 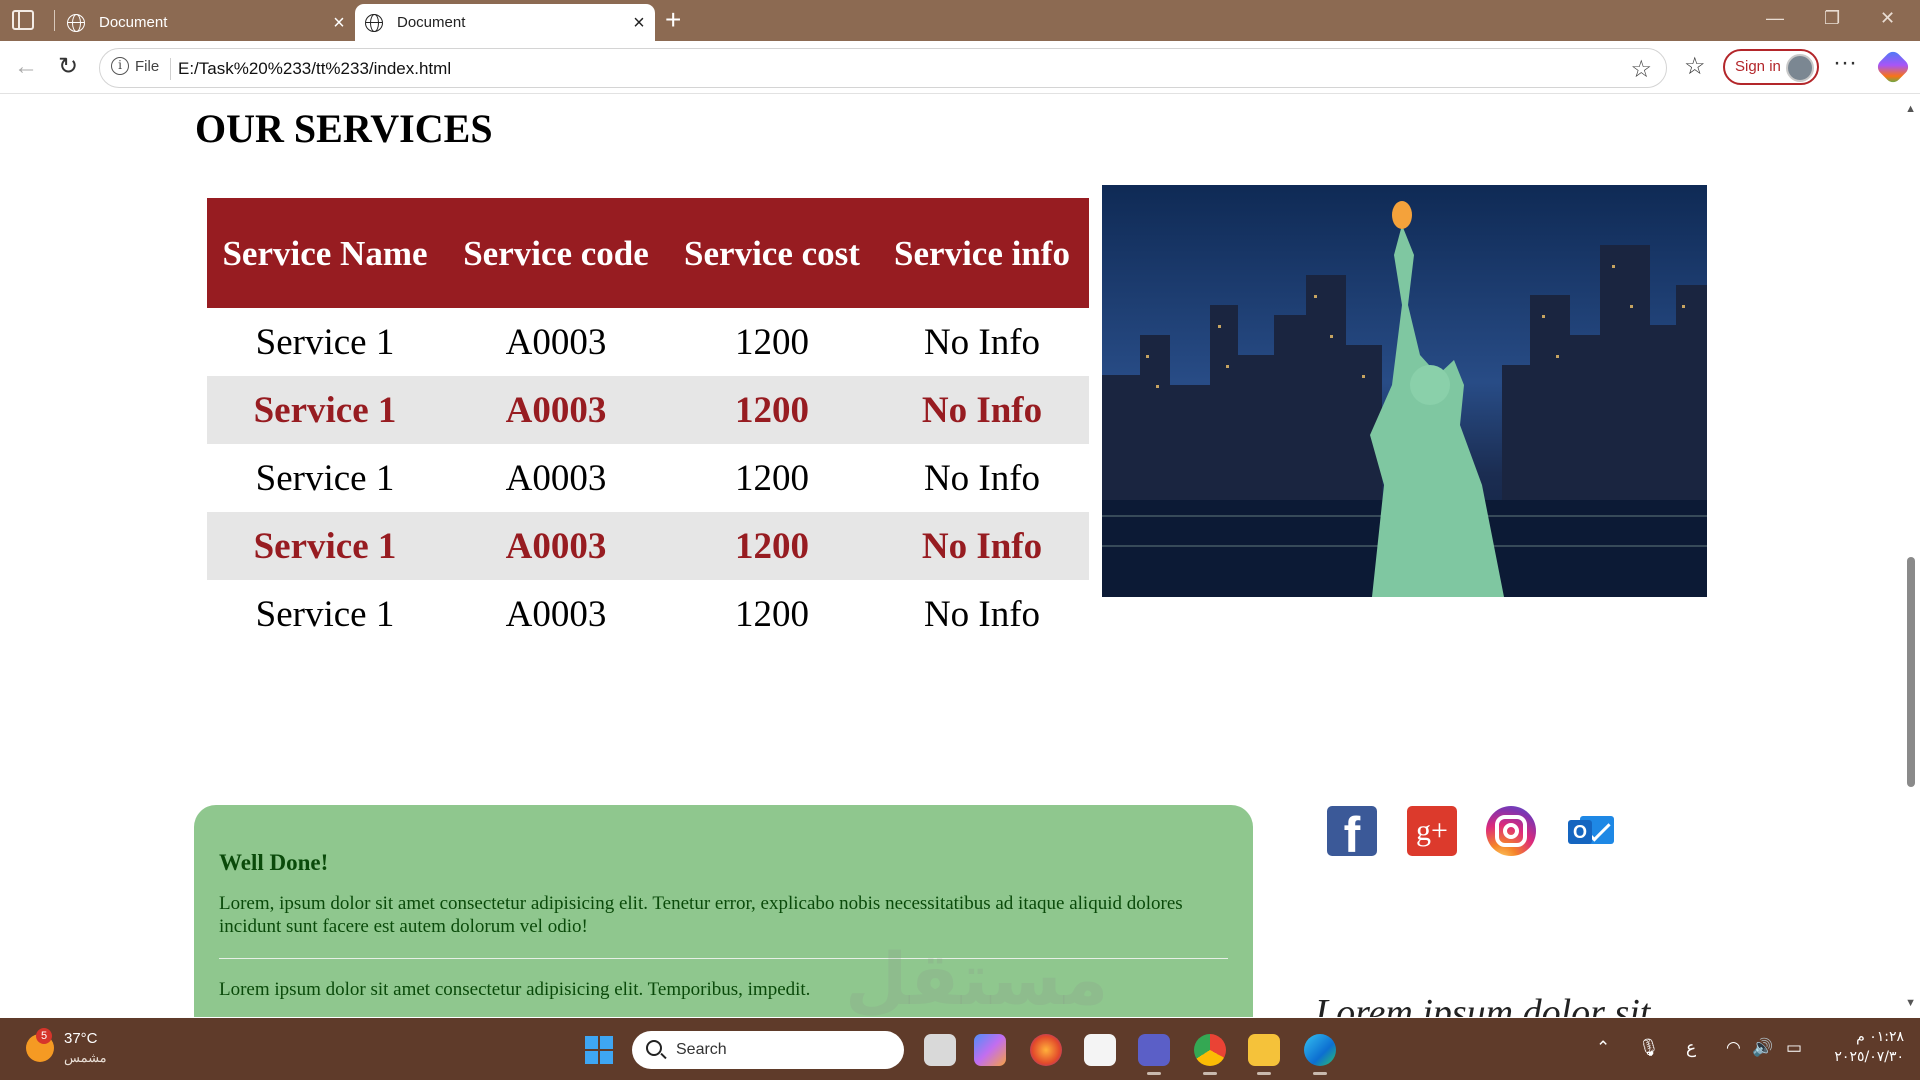 I want to click on battery-icon: ▭, so click(x=1794, y=1048).